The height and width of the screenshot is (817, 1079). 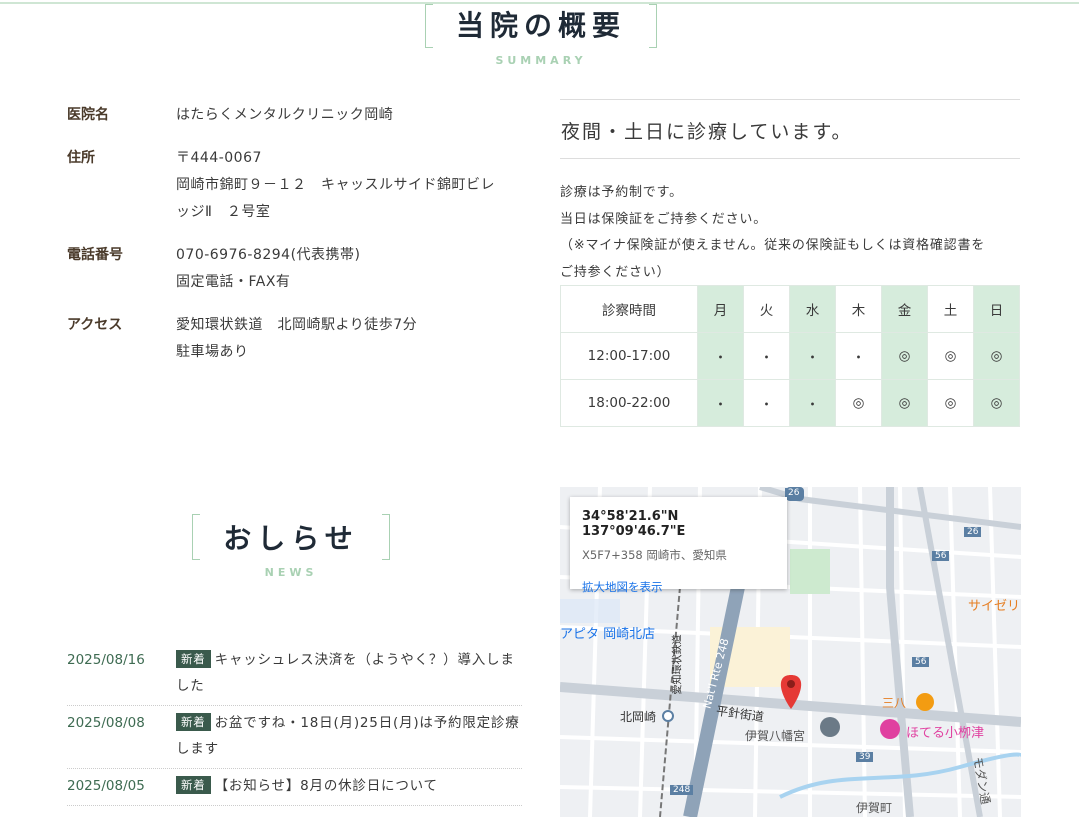 What do you see at coordinates (607, 632) in the screenshot?
I see `map-label-apita: アピタ 岡崎北店` at bounding box center [607, 632].